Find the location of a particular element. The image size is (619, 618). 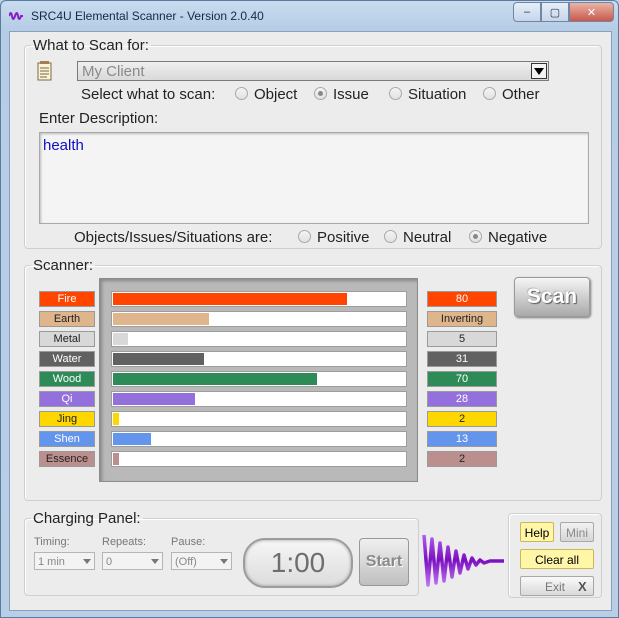

radio-other-label: Other is located at coordinates (521, 94).